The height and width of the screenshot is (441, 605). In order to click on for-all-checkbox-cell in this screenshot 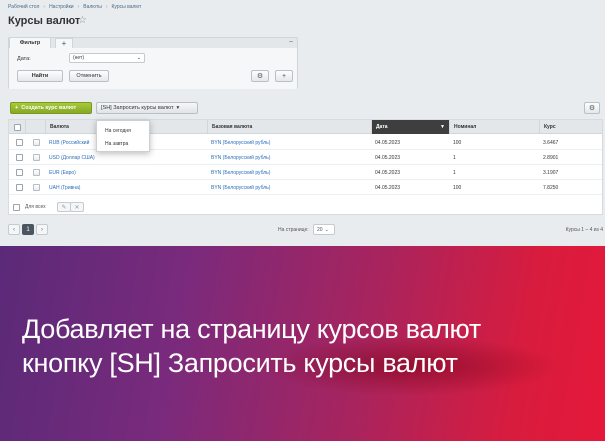, I will do `click(16, 207)`.